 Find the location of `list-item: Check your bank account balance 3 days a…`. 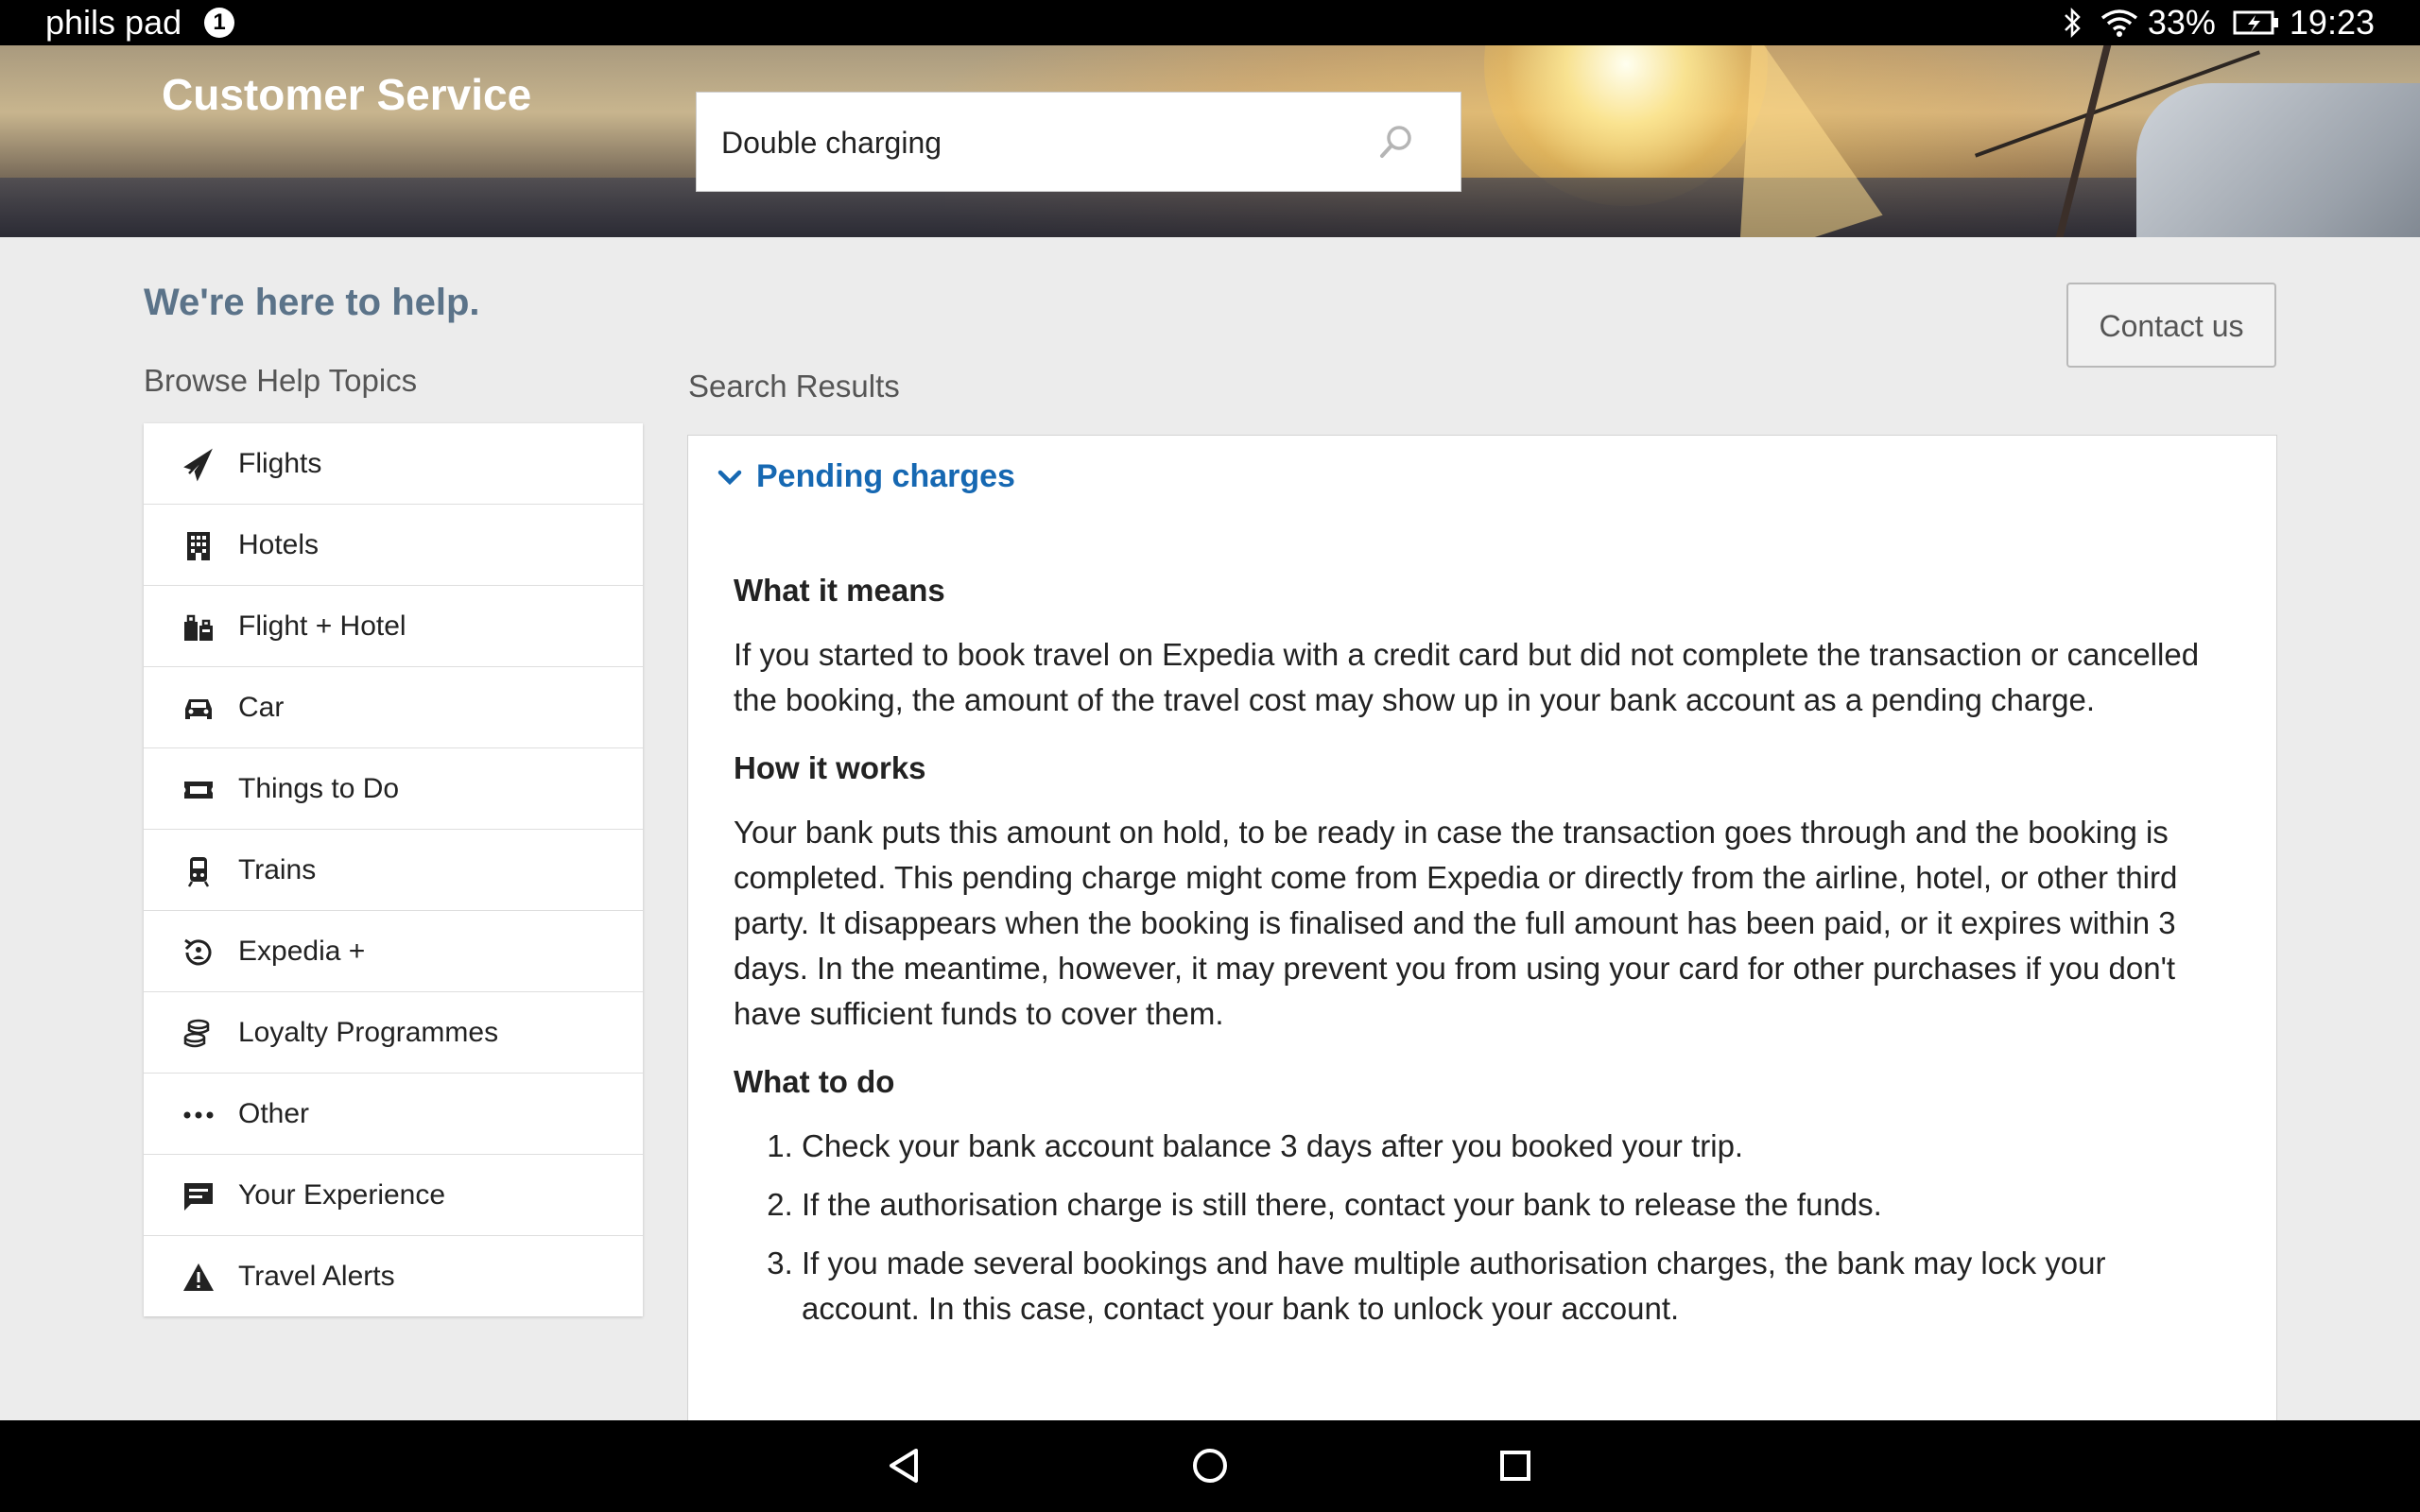

list-item: Check your bank account balance 3 days a… is located at coordinates (1514, 1146).